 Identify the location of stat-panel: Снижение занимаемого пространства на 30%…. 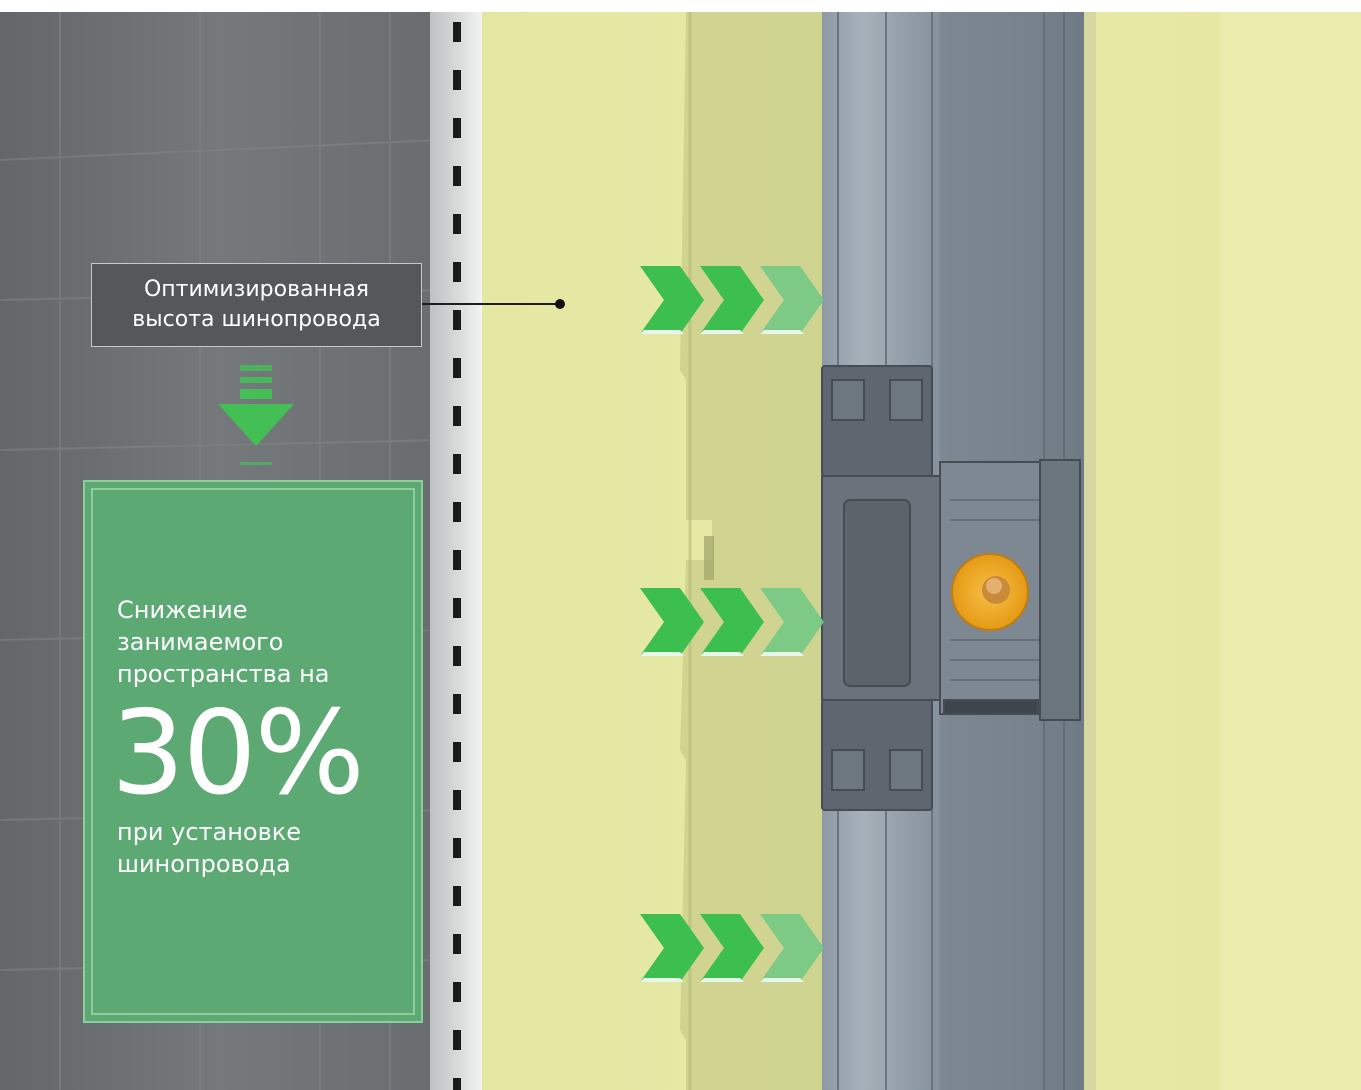
(253, 751).